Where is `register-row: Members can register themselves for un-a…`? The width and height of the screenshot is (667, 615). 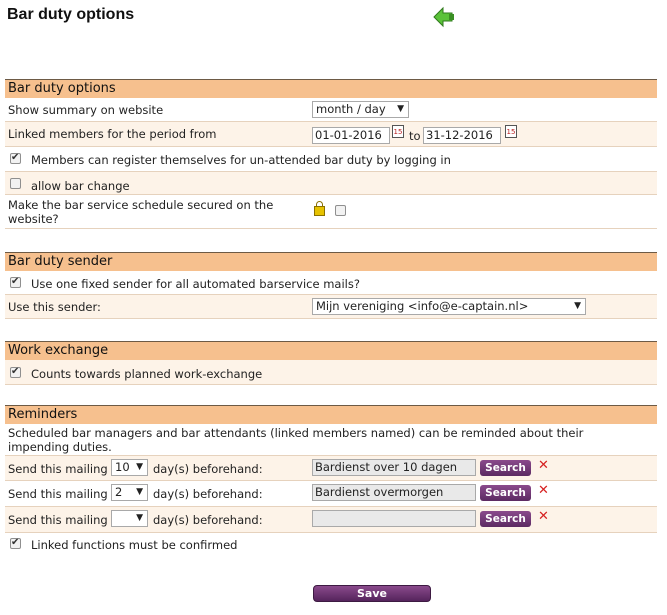 register-row: Members can register themselves for un-a… is located at coordinates (331, 159).